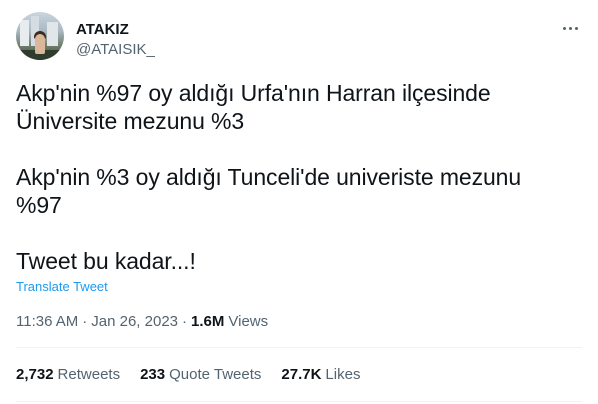 The image size is (598, 404). Describe the element at coordinates (35, 374) in the screenshot. I see `retweets-count: 2,732` at that location.